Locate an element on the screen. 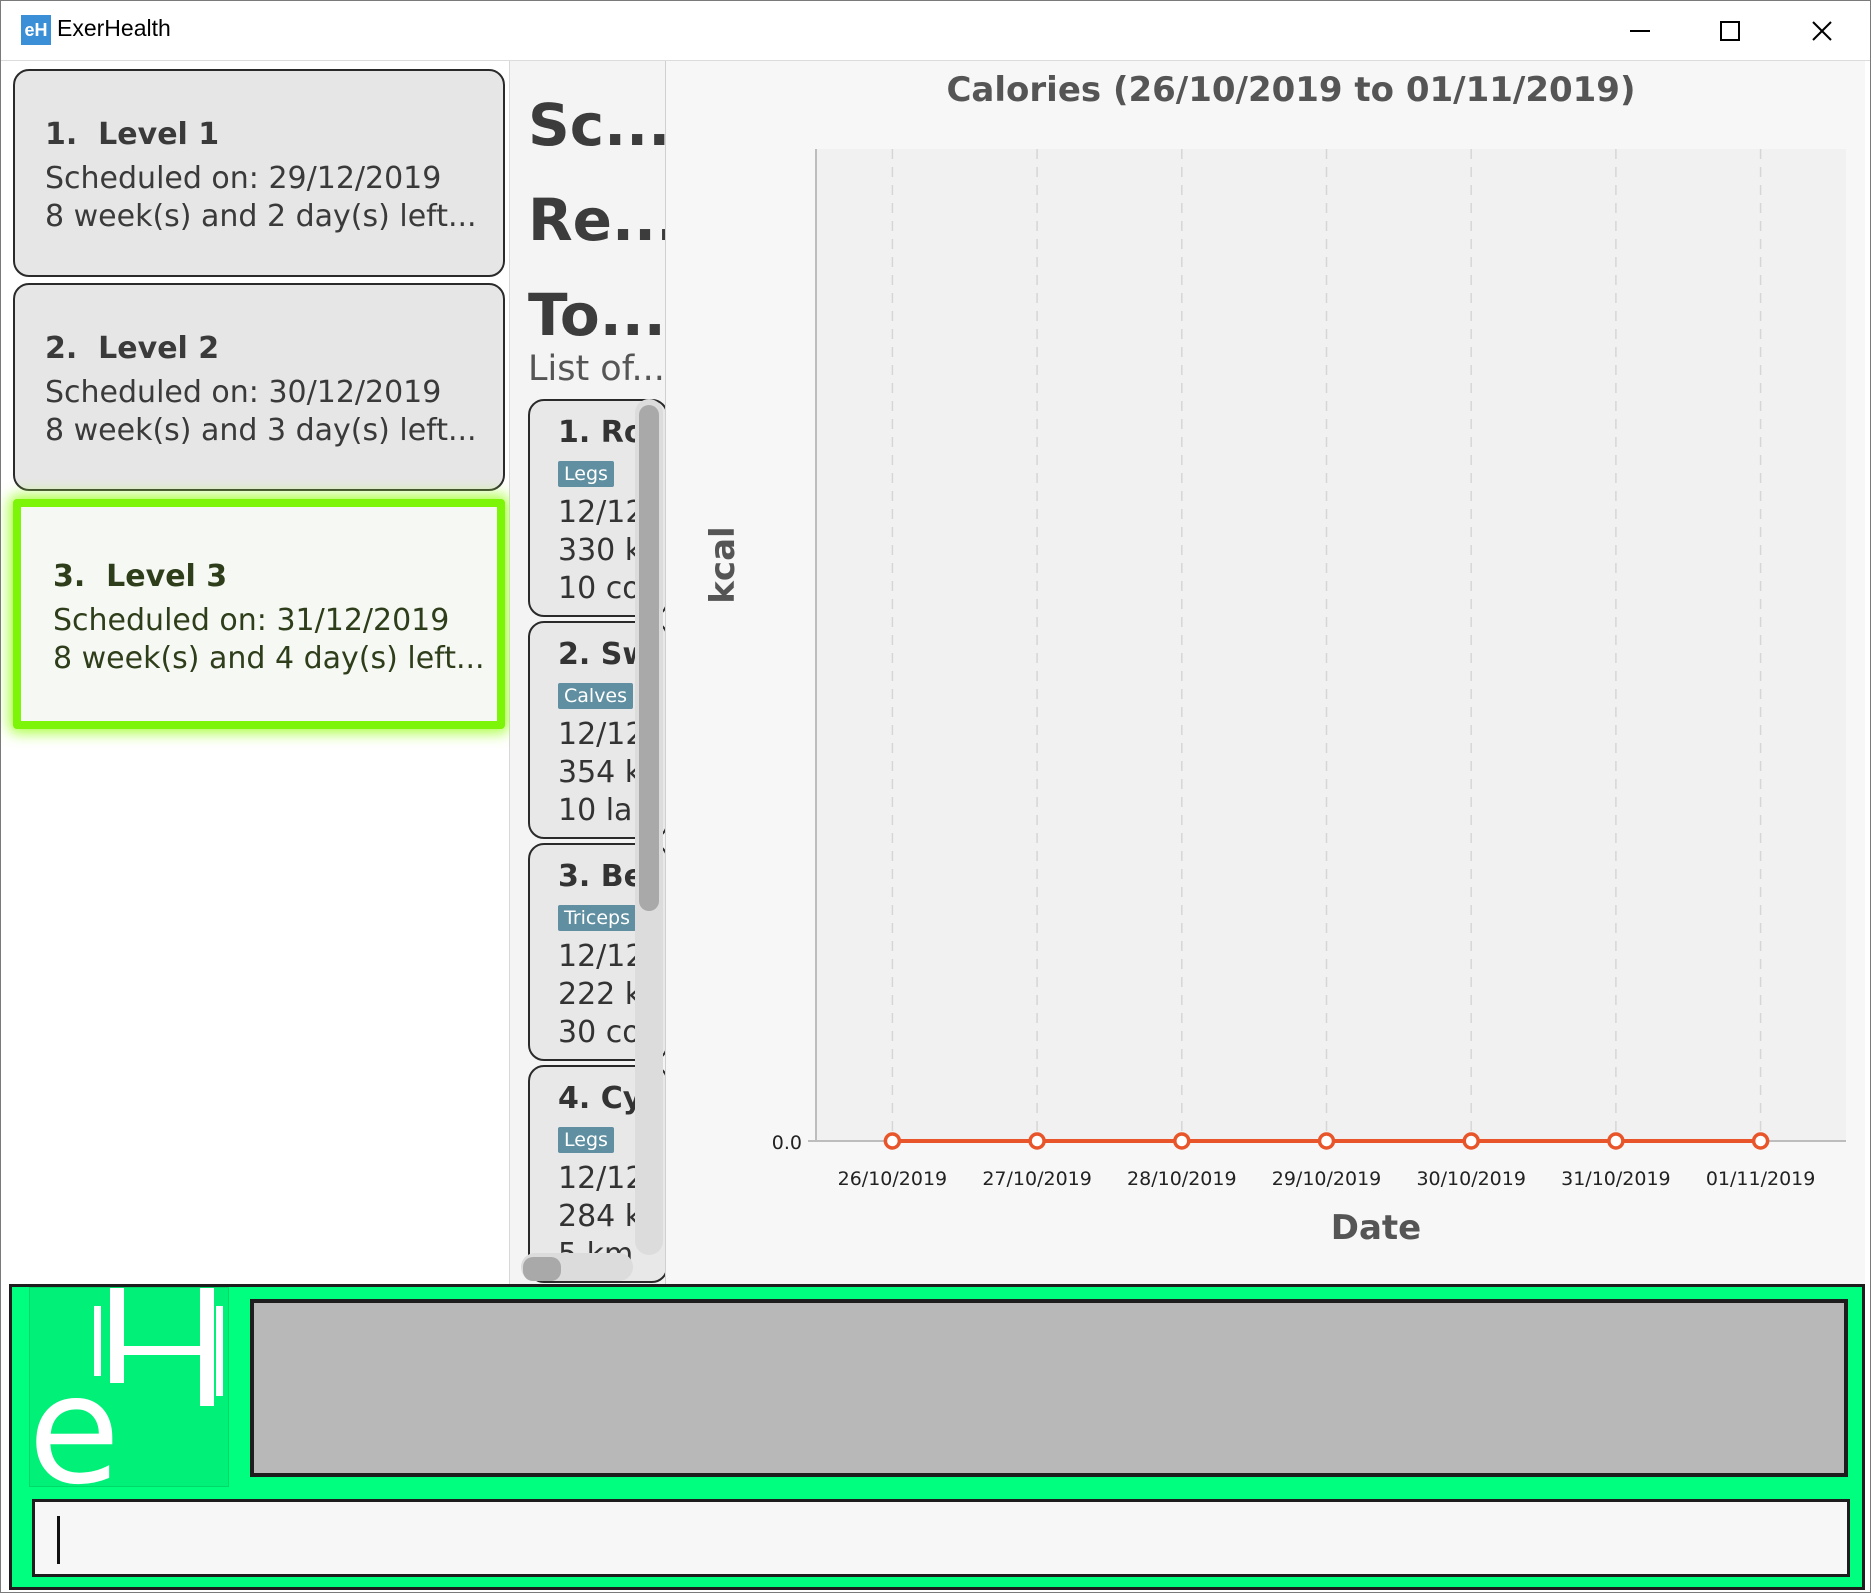 The image size is (1871, 1593). maximize-button is located at coordinates (1730, 31).